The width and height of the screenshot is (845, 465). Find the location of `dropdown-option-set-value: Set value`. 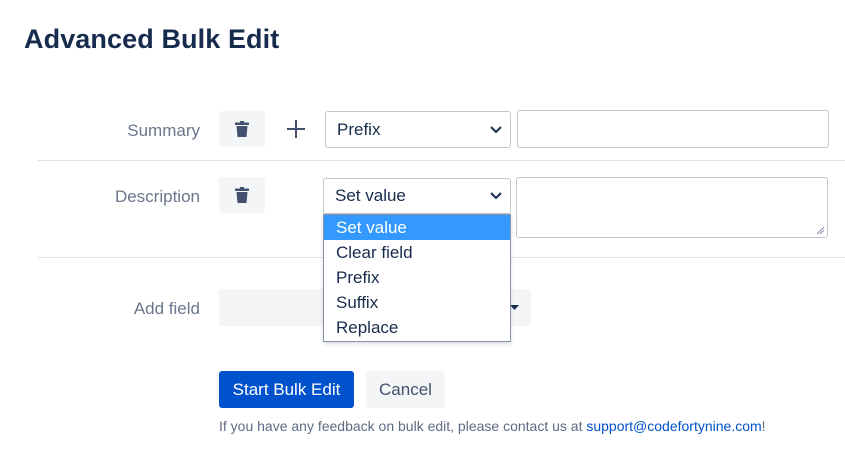

dropdown-option-set-value: Set value is located at coordinates (417, 227).